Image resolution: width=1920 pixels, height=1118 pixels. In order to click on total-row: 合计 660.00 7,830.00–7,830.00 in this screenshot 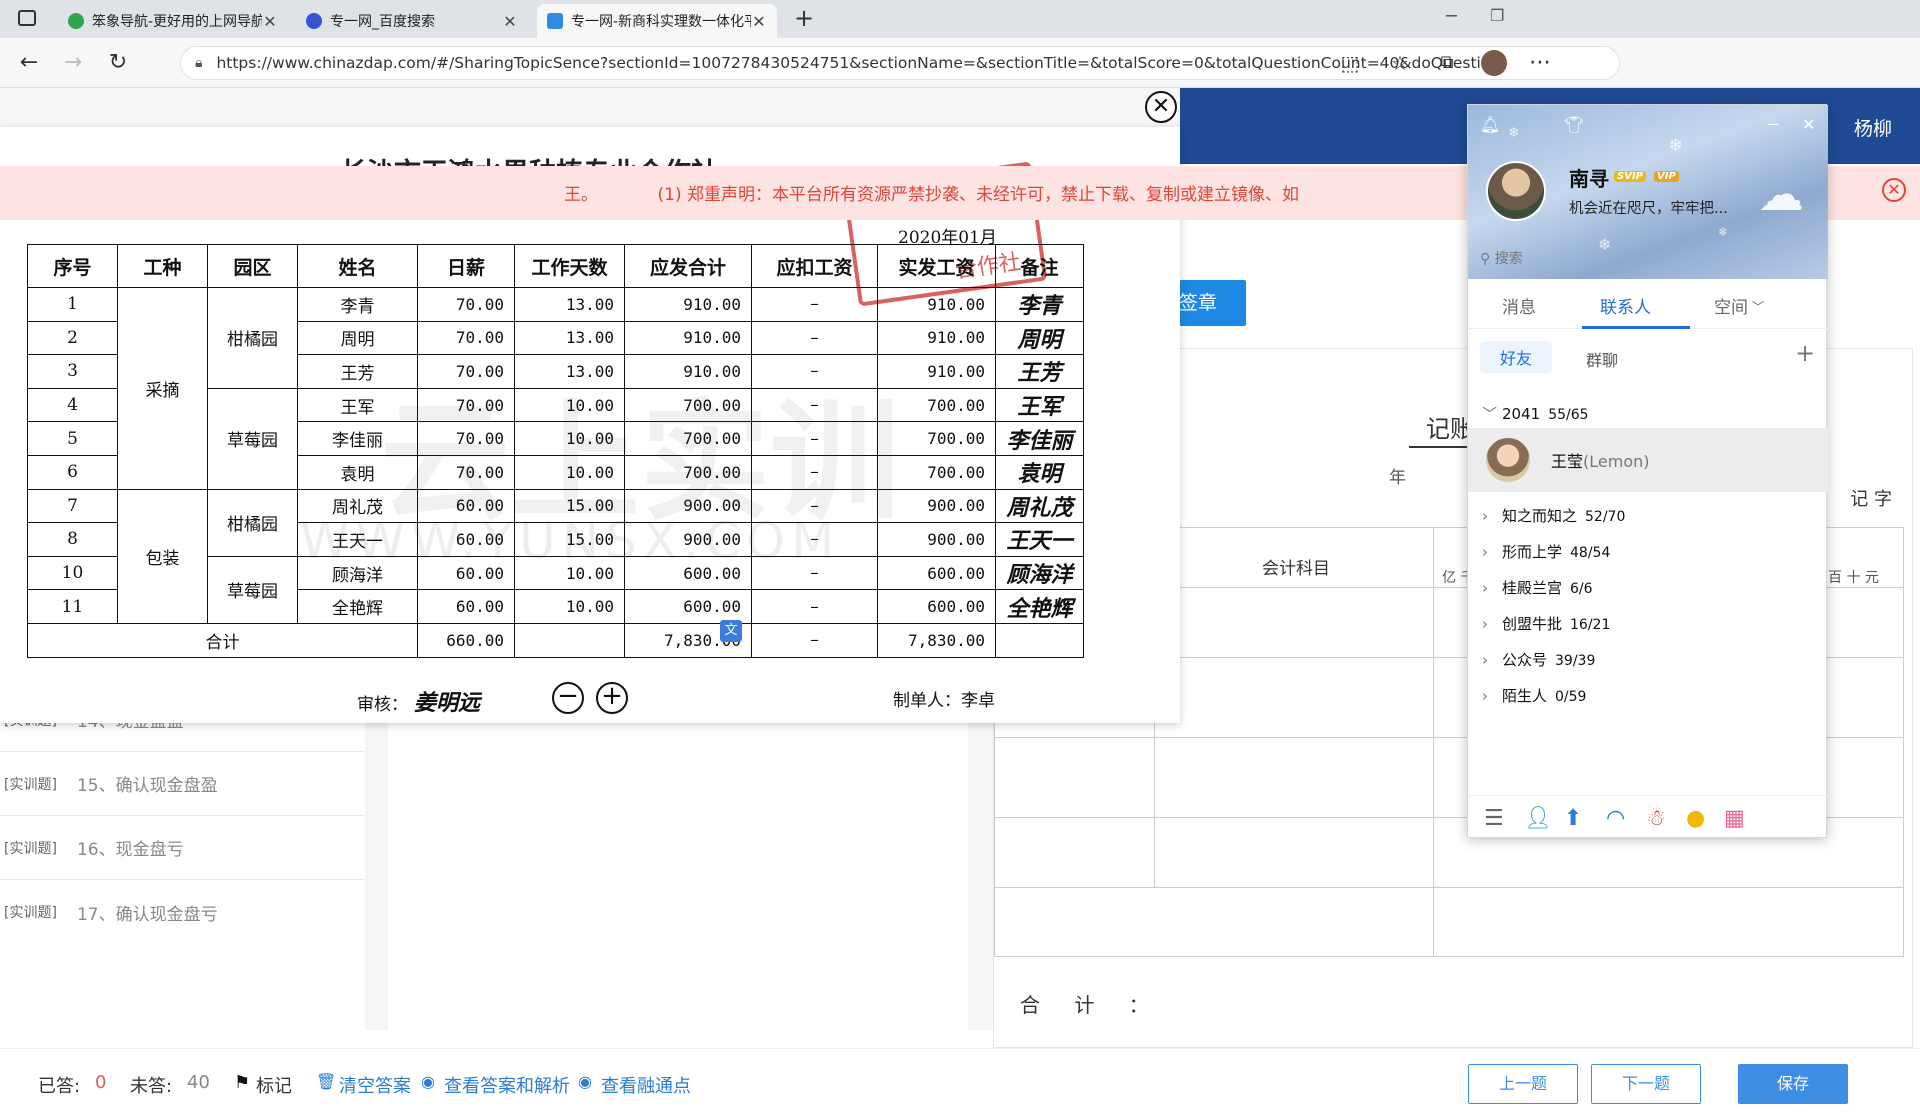, I will do `click(555, 640)`.